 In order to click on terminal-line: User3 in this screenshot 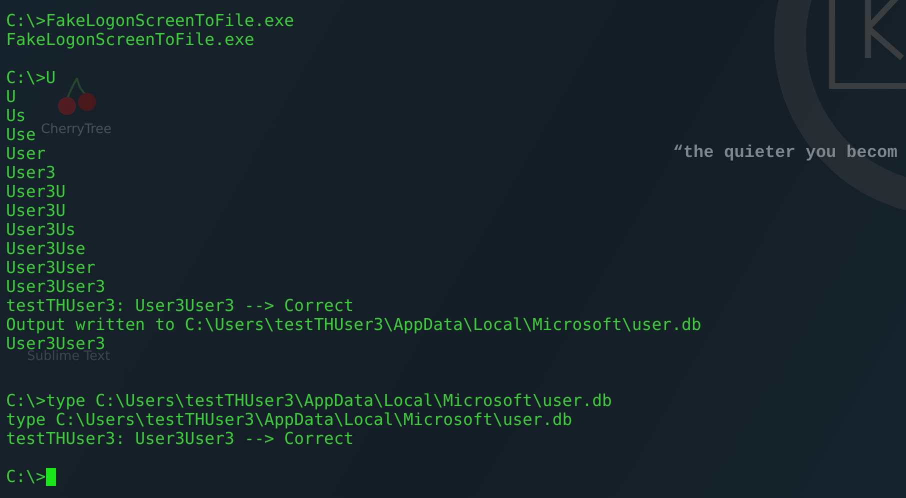, I will do `click(31, 172)`.